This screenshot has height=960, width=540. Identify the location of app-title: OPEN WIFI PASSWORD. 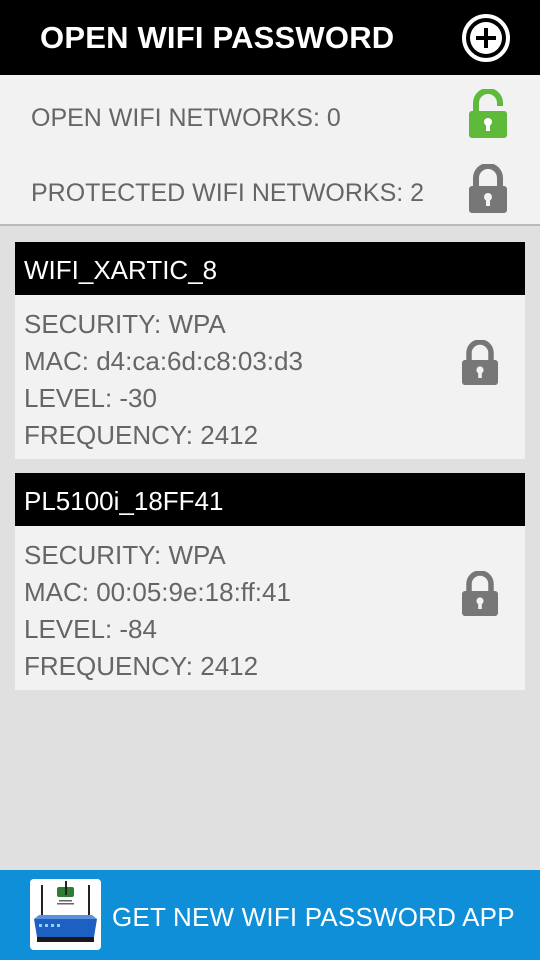
(217, 37).